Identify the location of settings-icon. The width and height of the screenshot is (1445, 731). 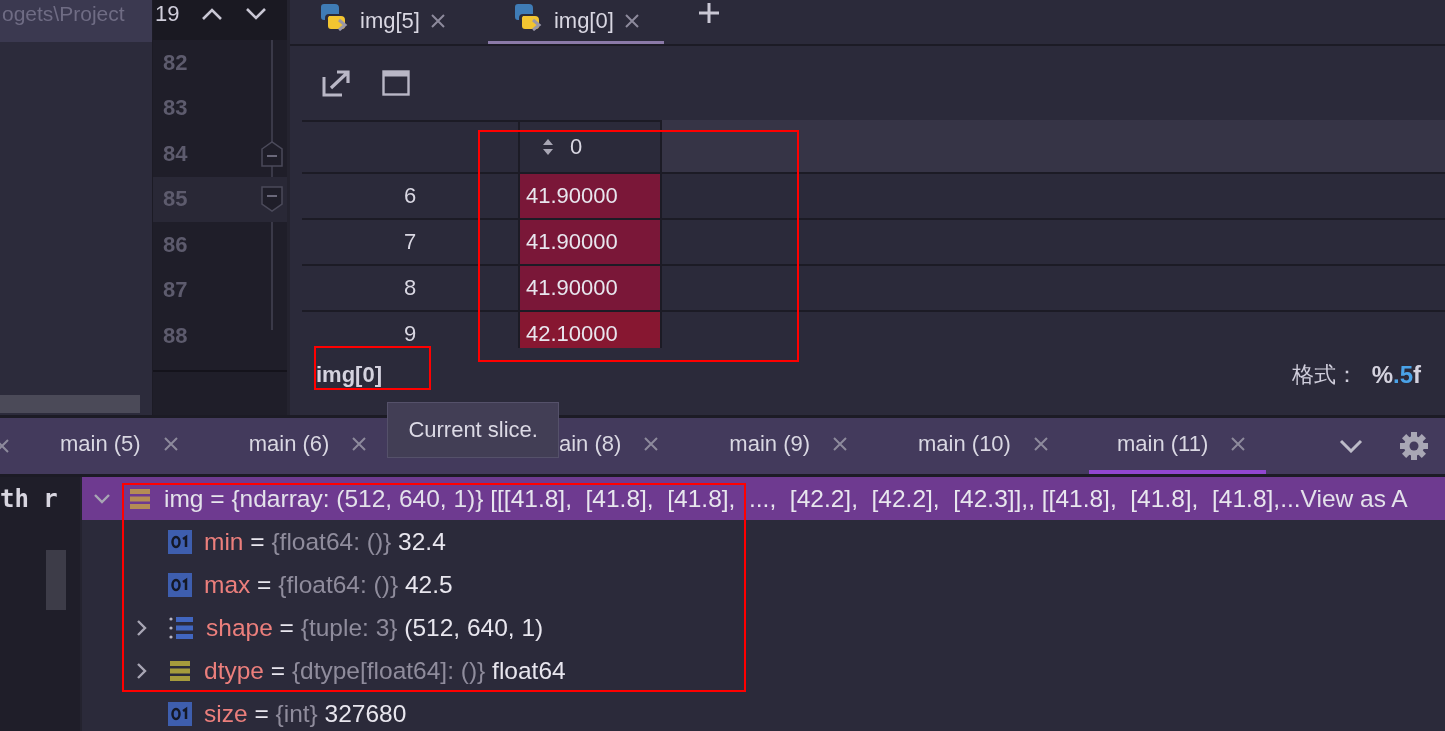
(1414, 446).